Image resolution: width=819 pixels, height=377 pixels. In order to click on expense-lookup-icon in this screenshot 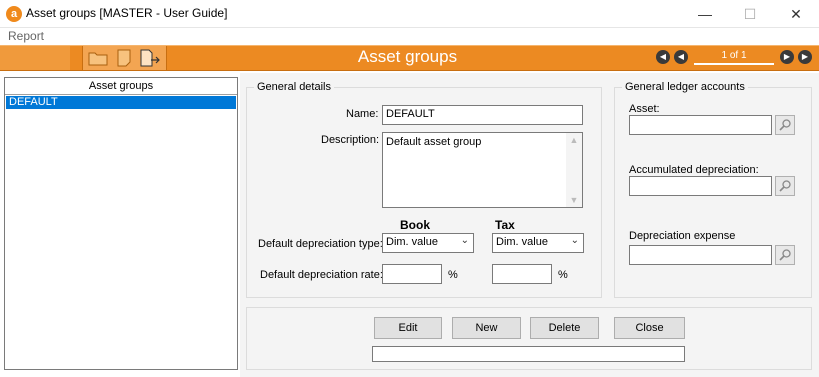, I will do `click(785, 255)`.